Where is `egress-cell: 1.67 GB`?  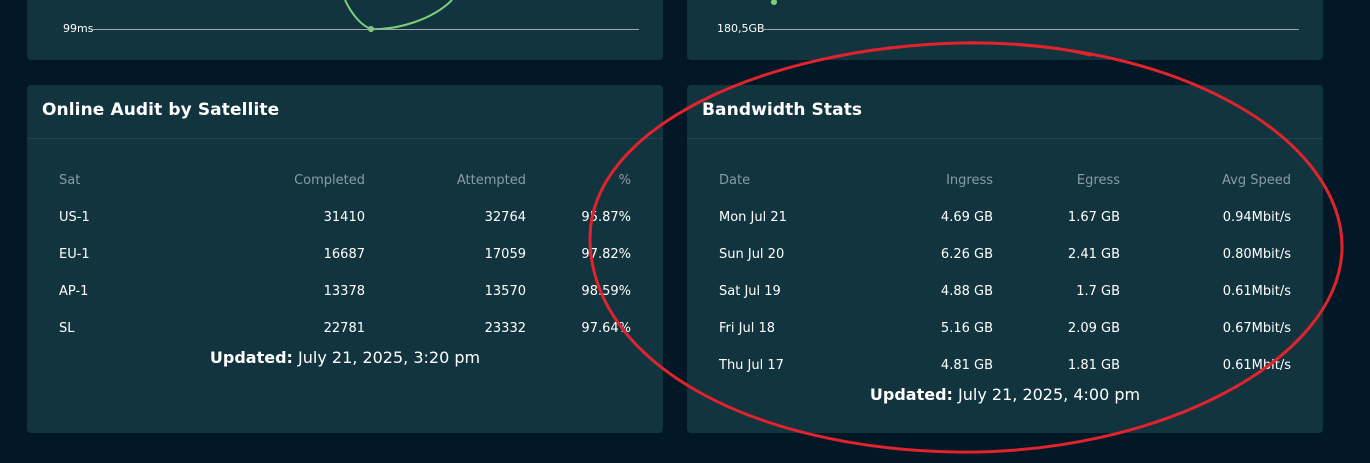
egress-cell: 1.67 GB is located at coordinates (1093, 217).